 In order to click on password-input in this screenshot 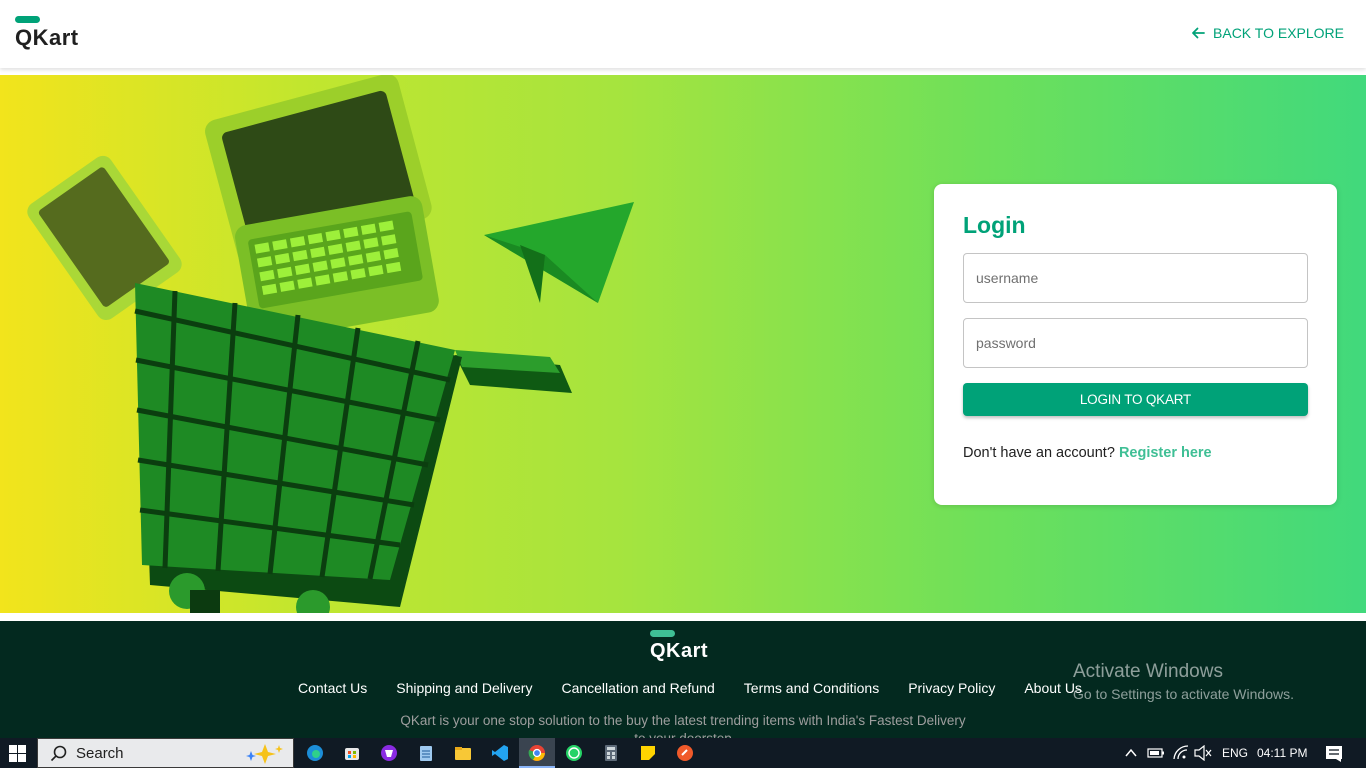, I will do `click(1135, 343)`.